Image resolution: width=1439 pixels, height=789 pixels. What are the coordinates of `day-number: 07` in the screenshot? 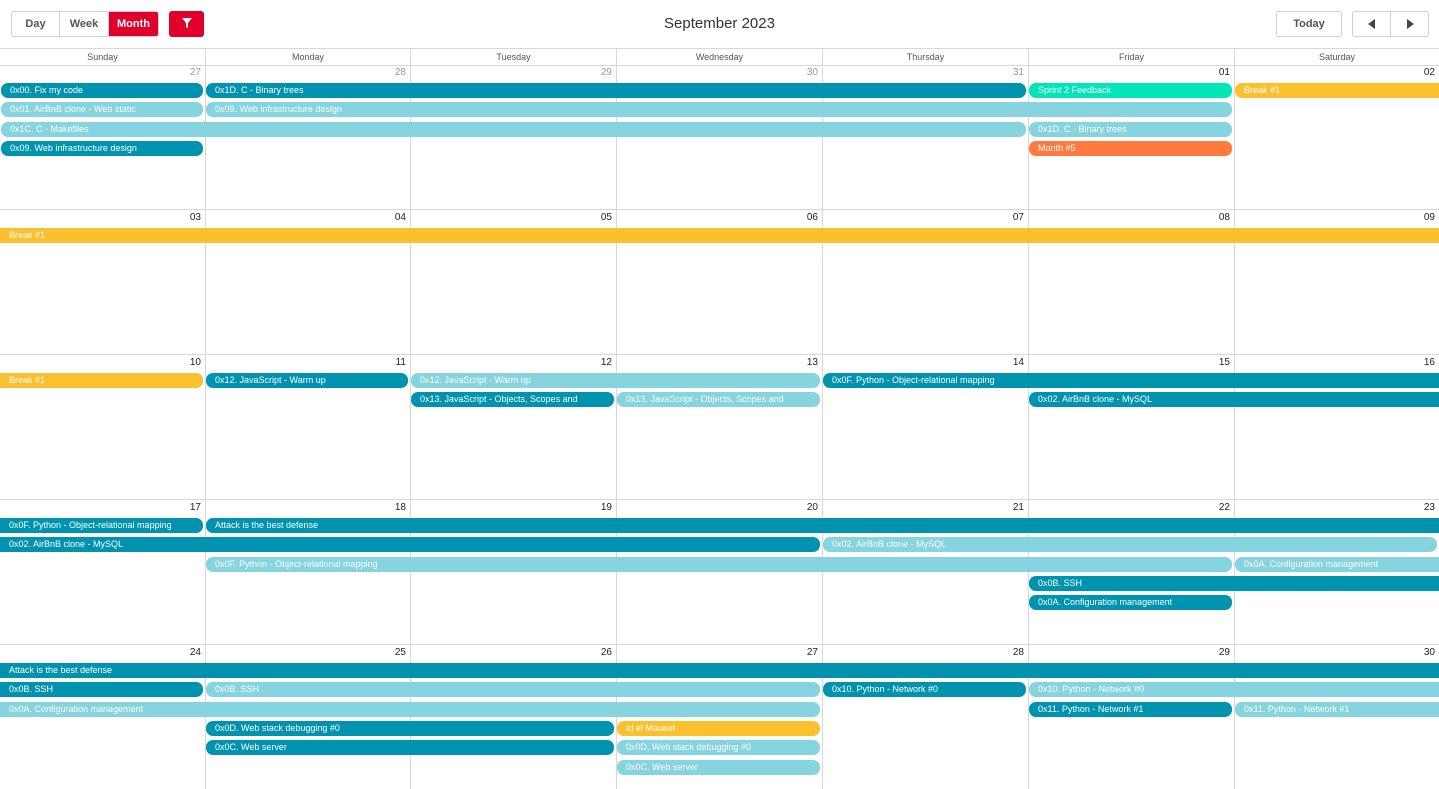 It's located at (1018, 217).